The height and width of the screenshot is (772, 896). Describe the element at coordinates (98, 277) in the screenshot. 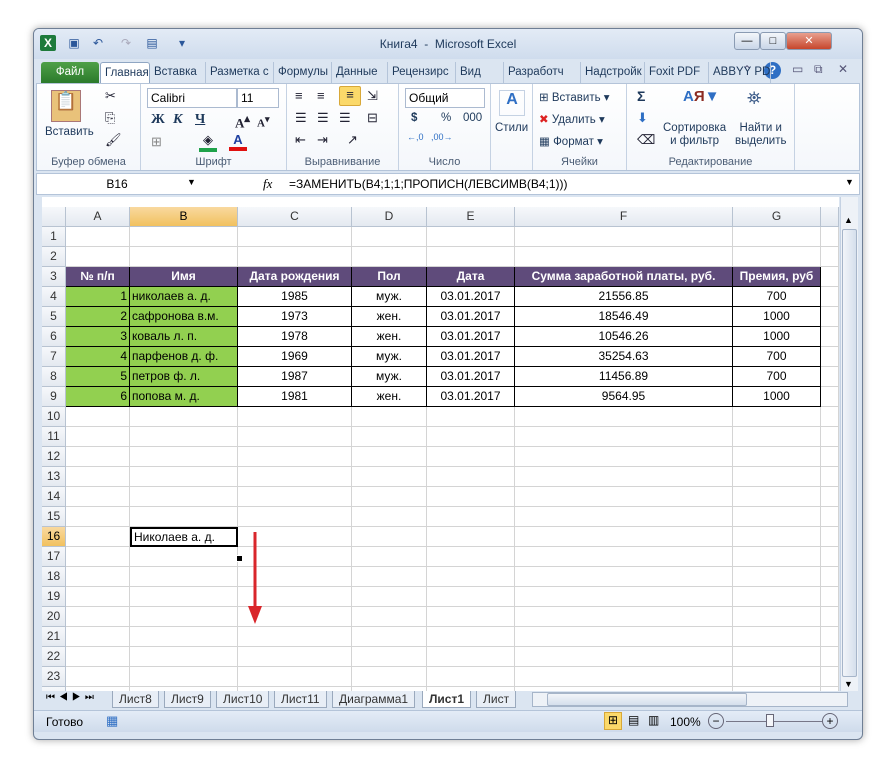

I see `table-header-cell: № п/п` at that location.